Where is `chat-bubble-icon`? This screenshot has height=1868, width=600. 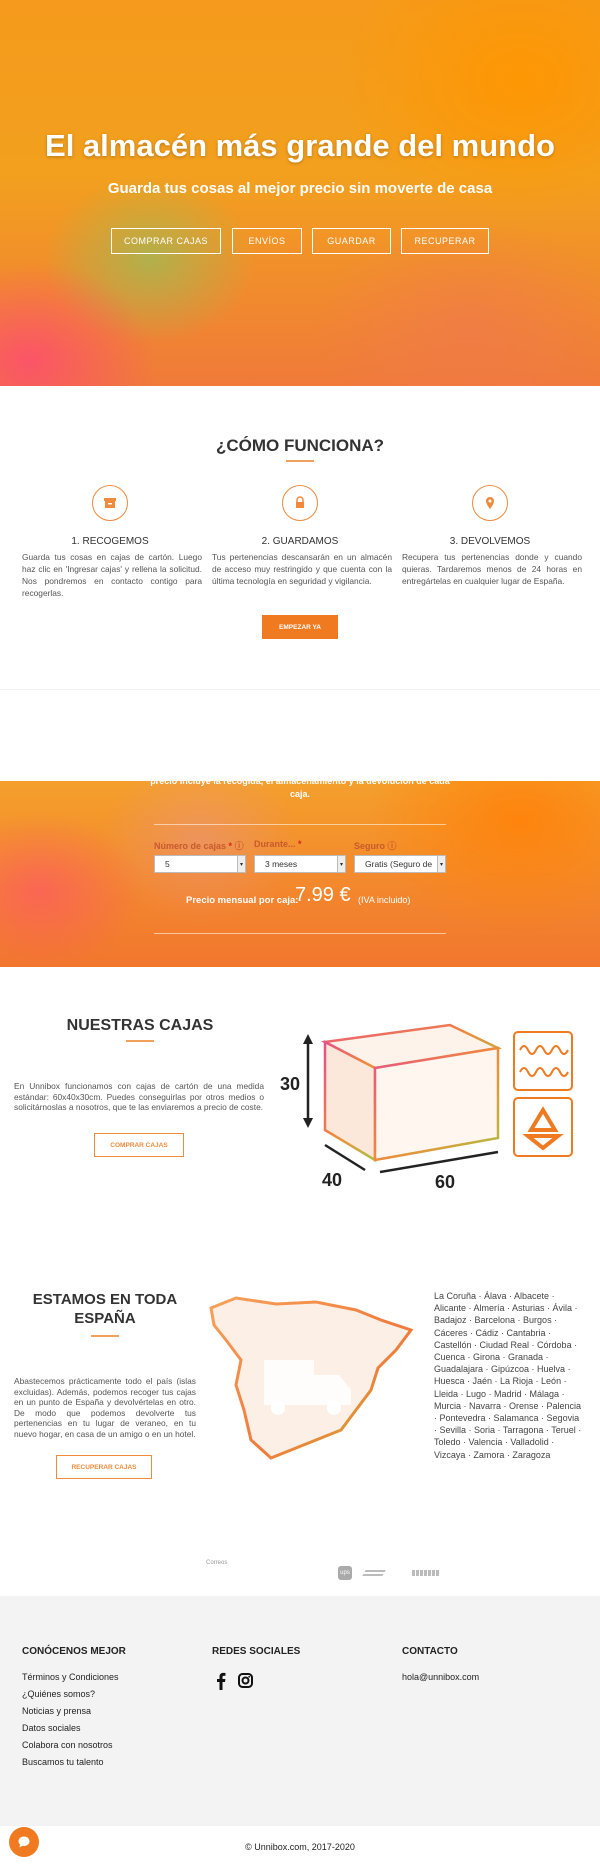
chat-bubble-icon is located at coordinates (24, 1842).